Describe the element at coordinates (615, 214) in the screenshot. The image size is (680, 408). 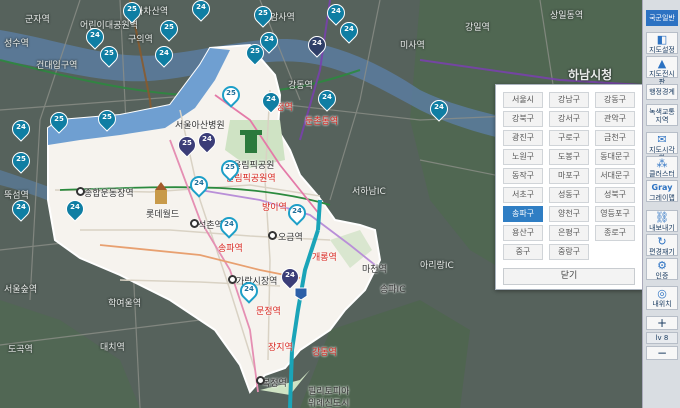
I see `district-button: 영등포구` at that location.